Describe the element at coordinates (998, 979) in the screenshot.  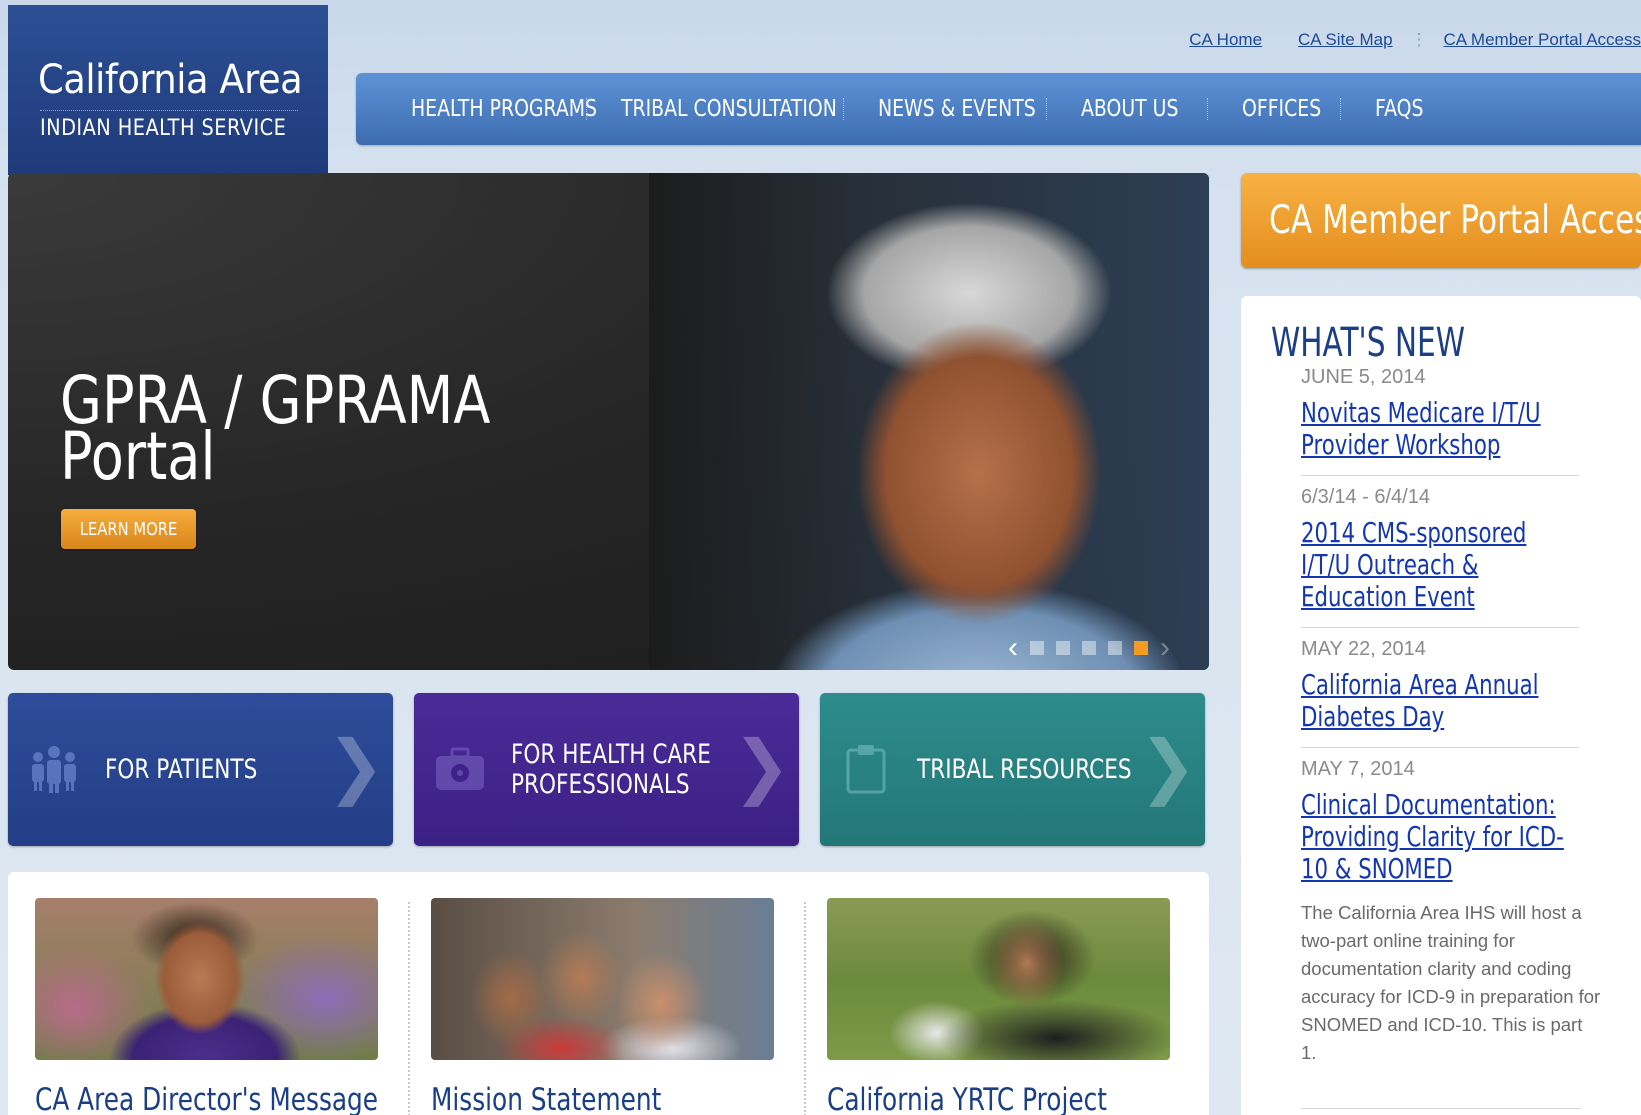
I see `yrtc-photo` at that location.